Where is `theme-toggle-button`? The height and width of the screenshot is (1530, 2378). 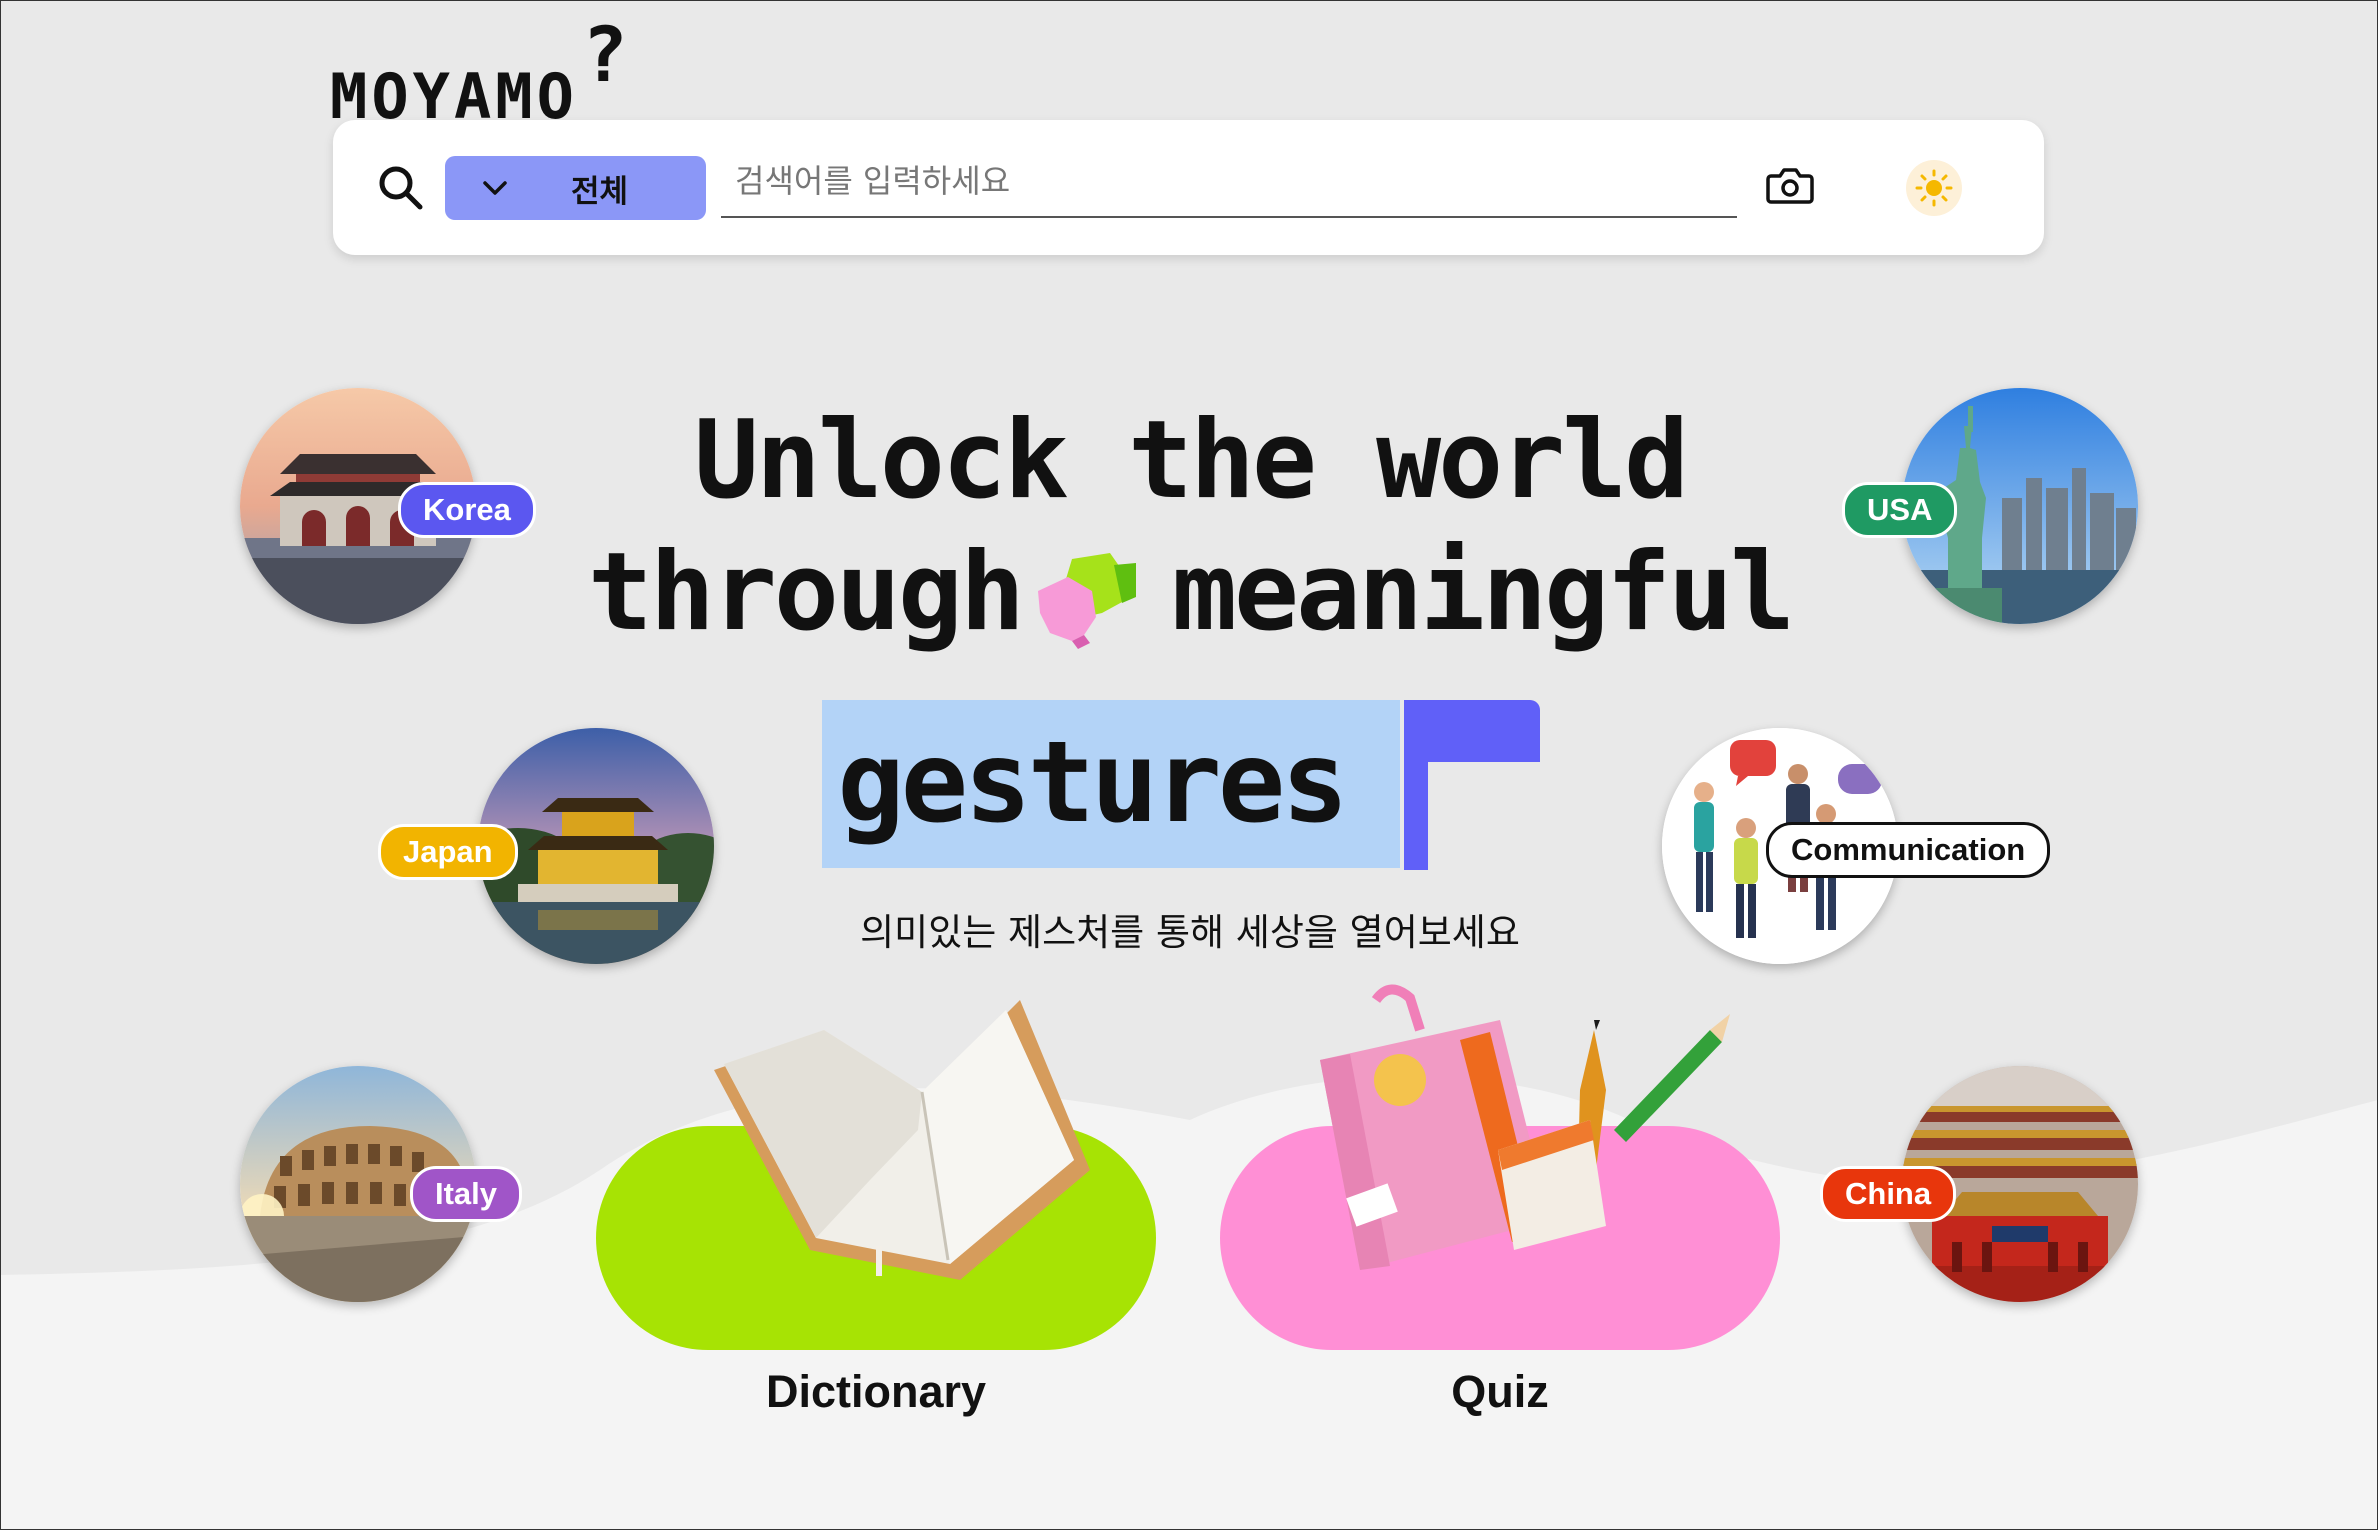 theme-toggle-button is located at coordinates (1934, 188).